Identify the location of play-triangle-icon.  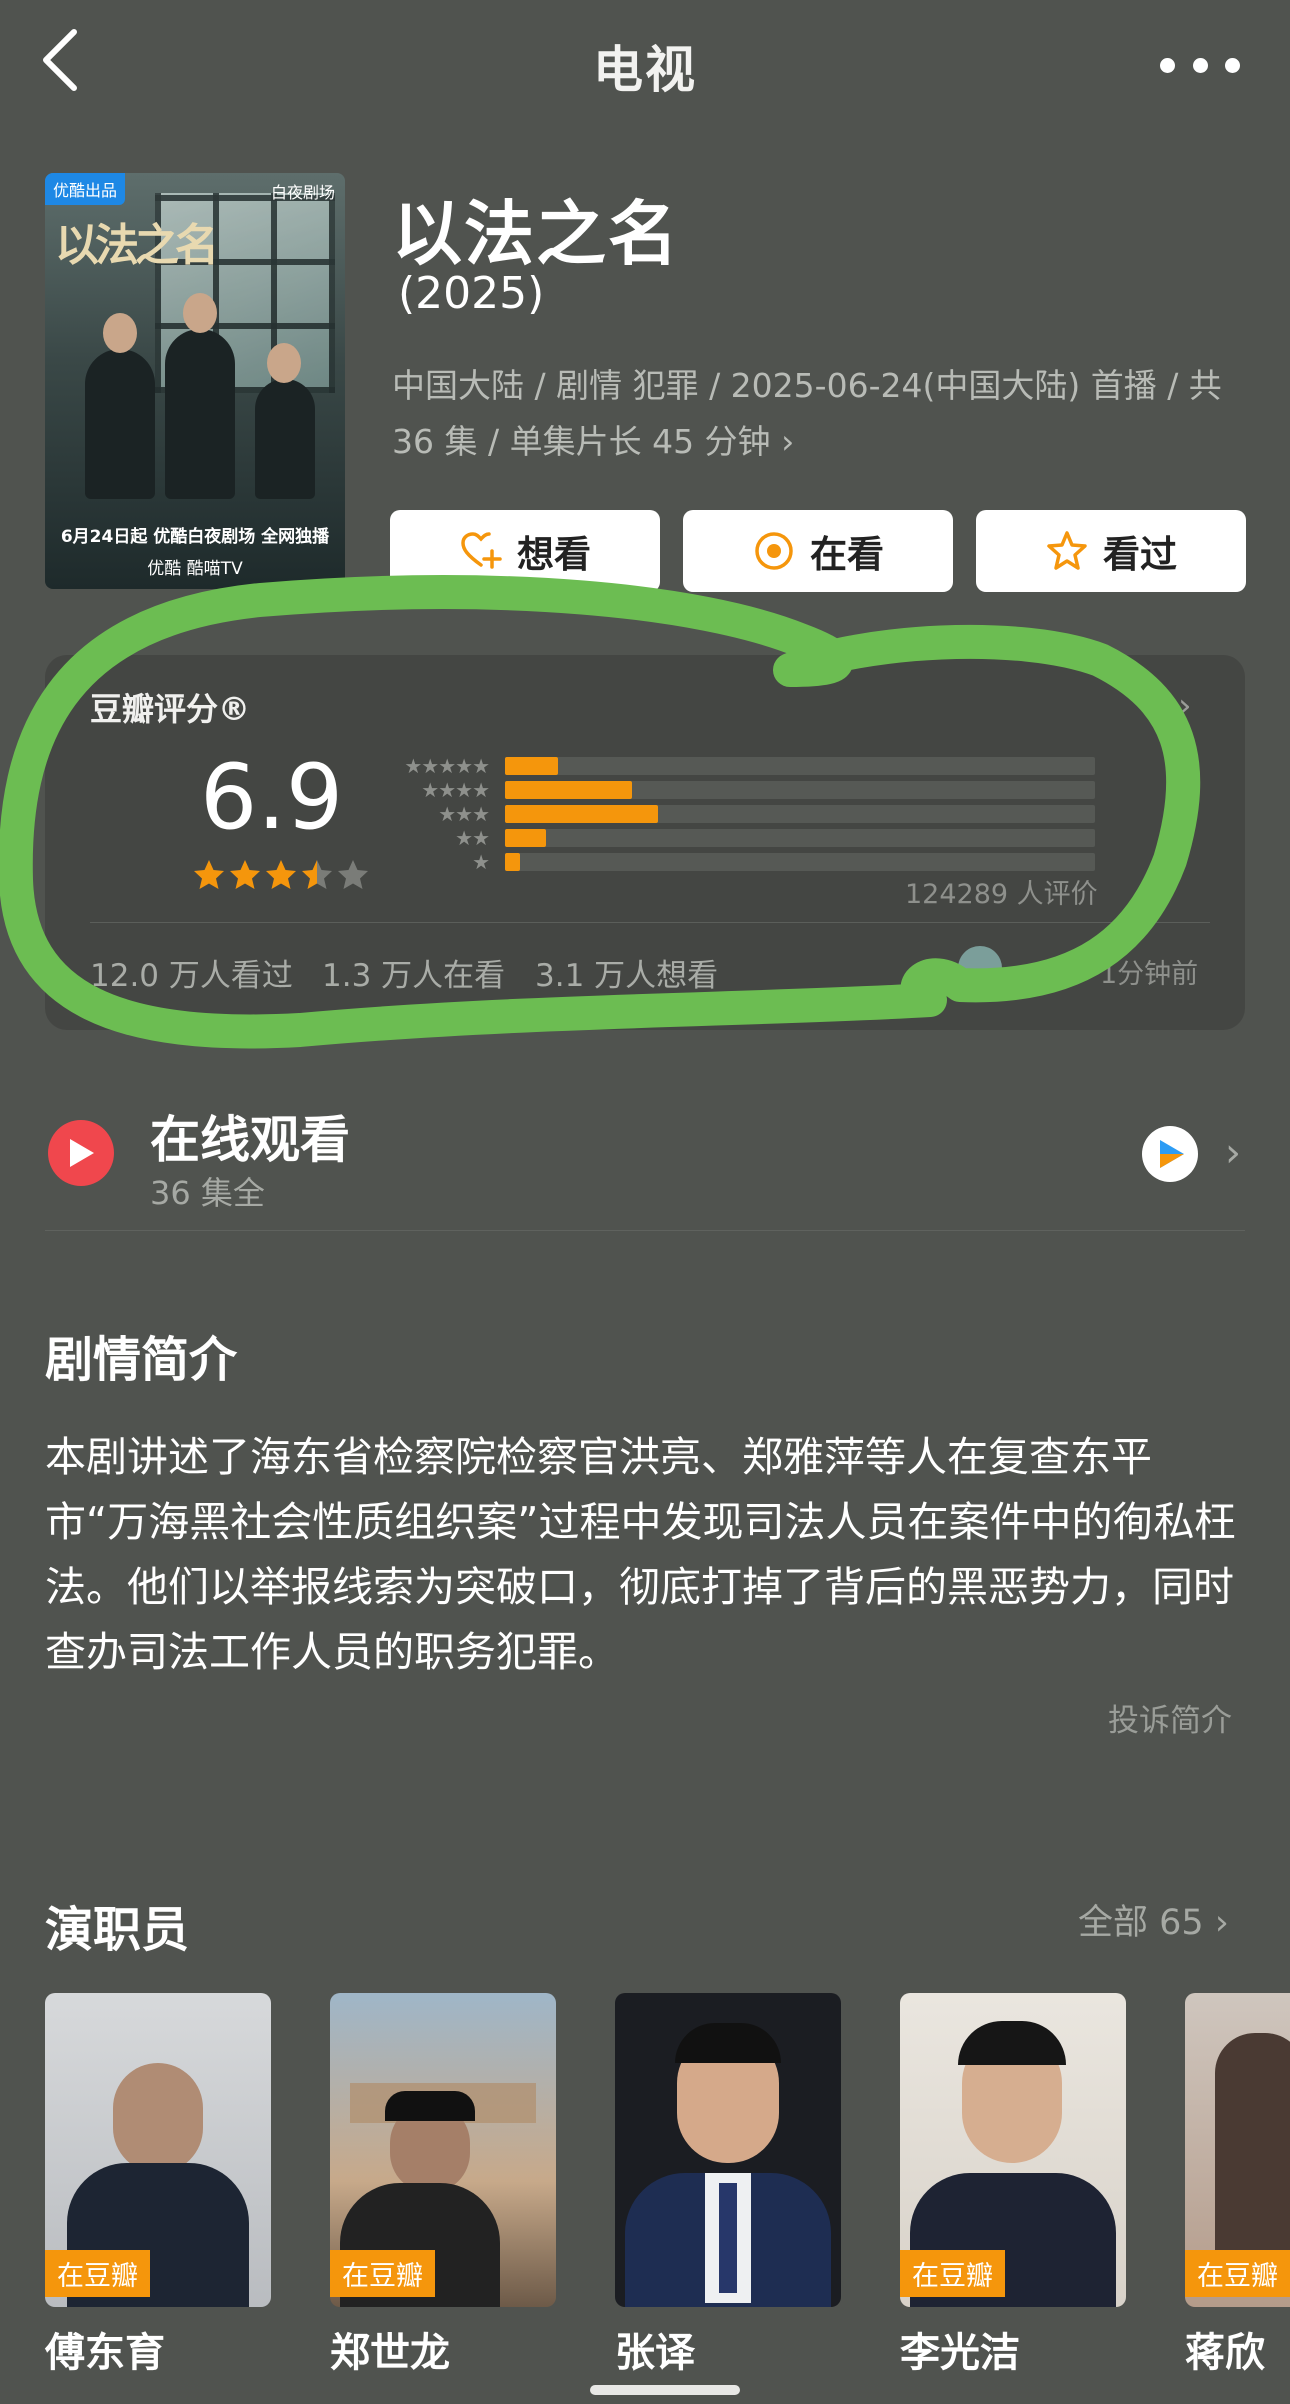
(82, 1153).